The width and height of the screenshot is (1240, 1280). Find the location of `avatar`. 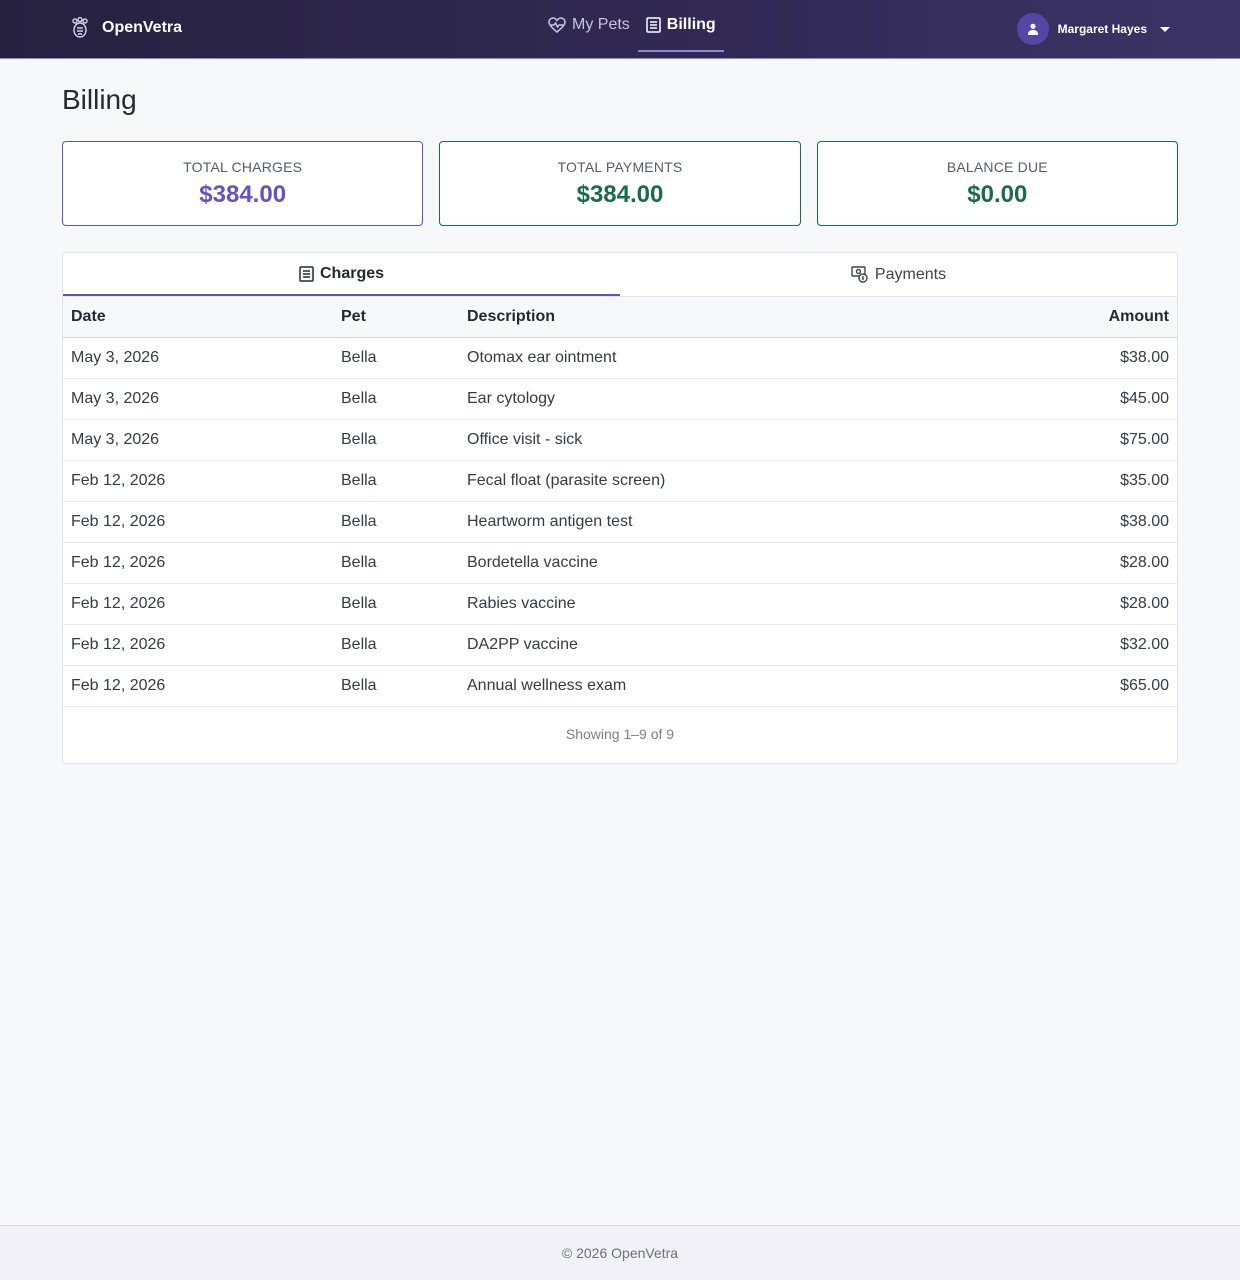

avatar is located at coordinates (1032, 29).